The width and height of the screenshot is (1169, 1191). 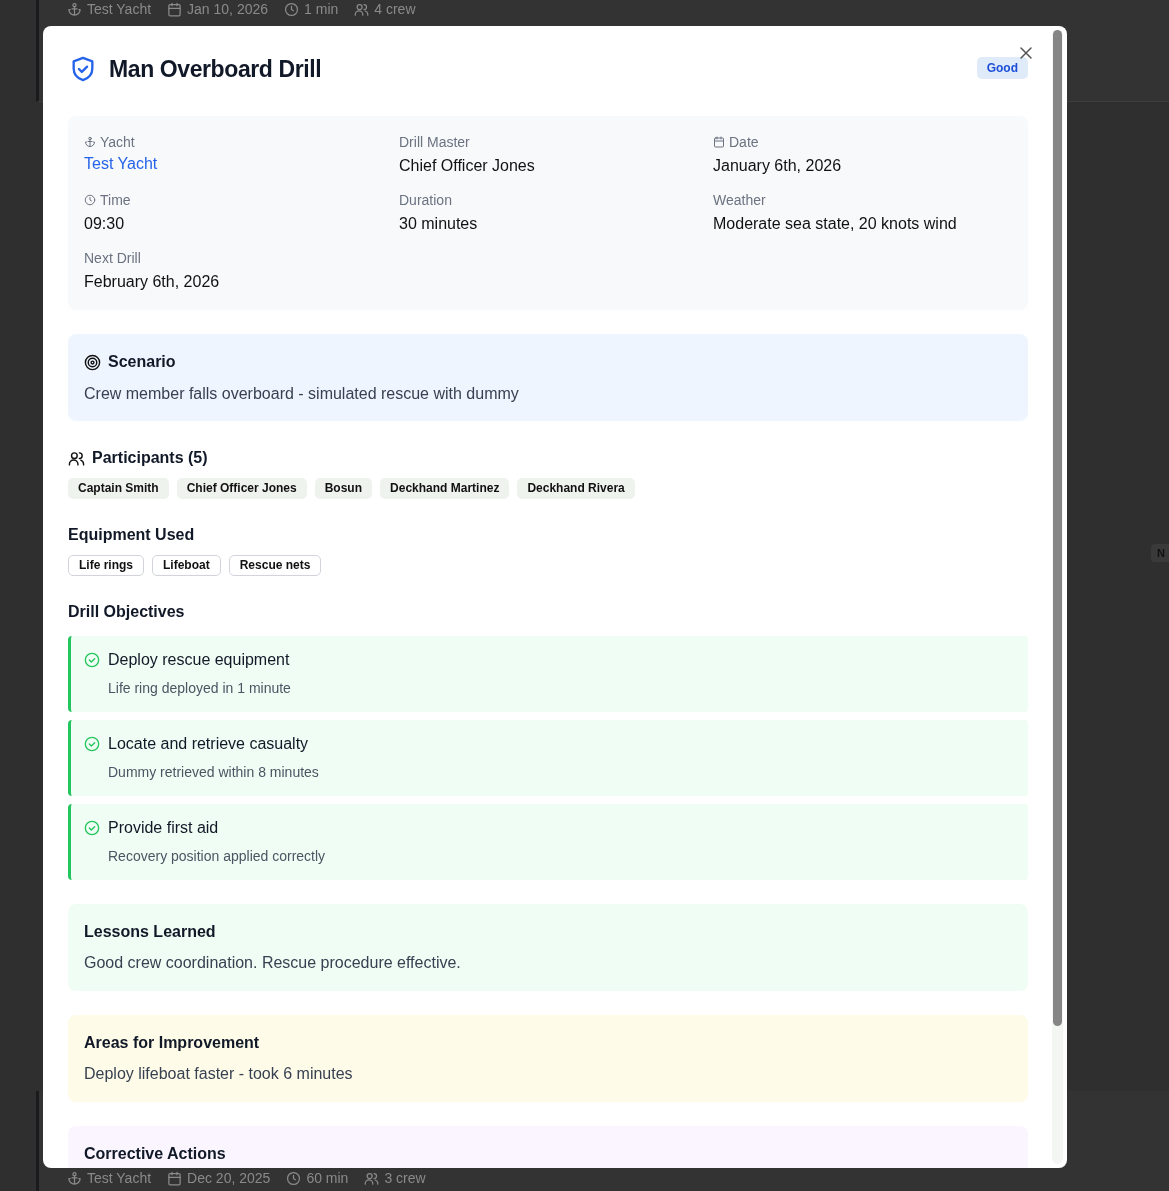 I want to click on participant-tag: Captain Smith, so click(x=118, y=488).